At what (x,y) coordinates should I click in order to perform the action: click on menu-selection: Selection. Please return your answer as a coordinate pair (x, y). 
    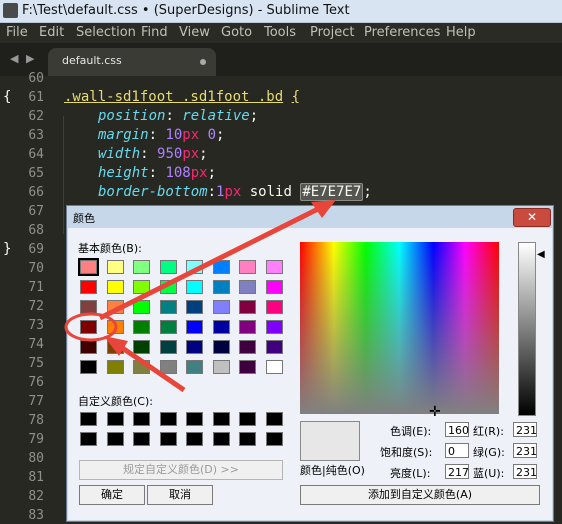
    Looking at the image, I should click on (106, 32).